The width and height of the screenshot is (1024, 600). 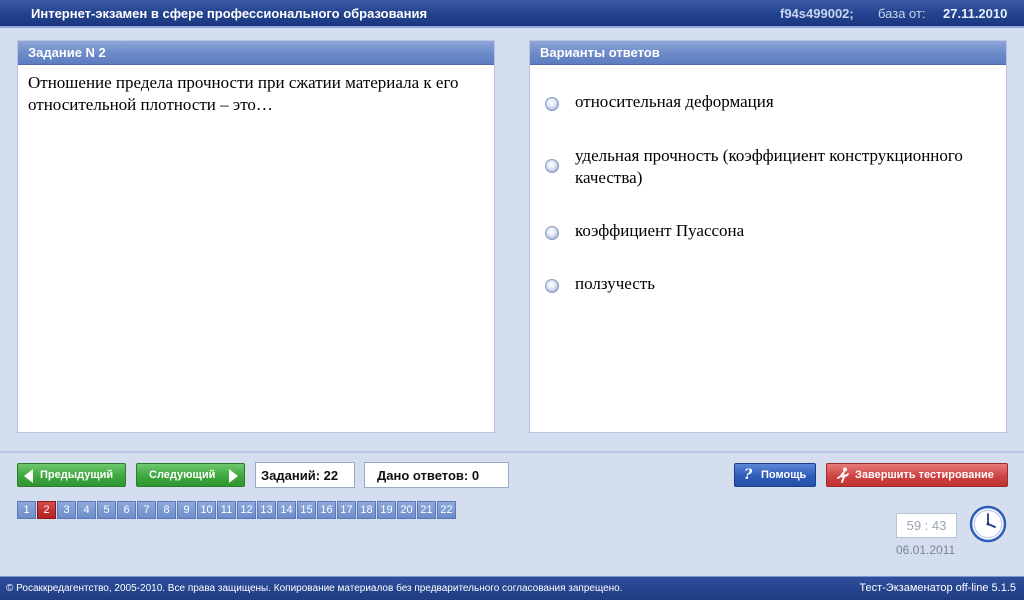 I want to click on page-number-1: 1, so click(x=26, y=510).